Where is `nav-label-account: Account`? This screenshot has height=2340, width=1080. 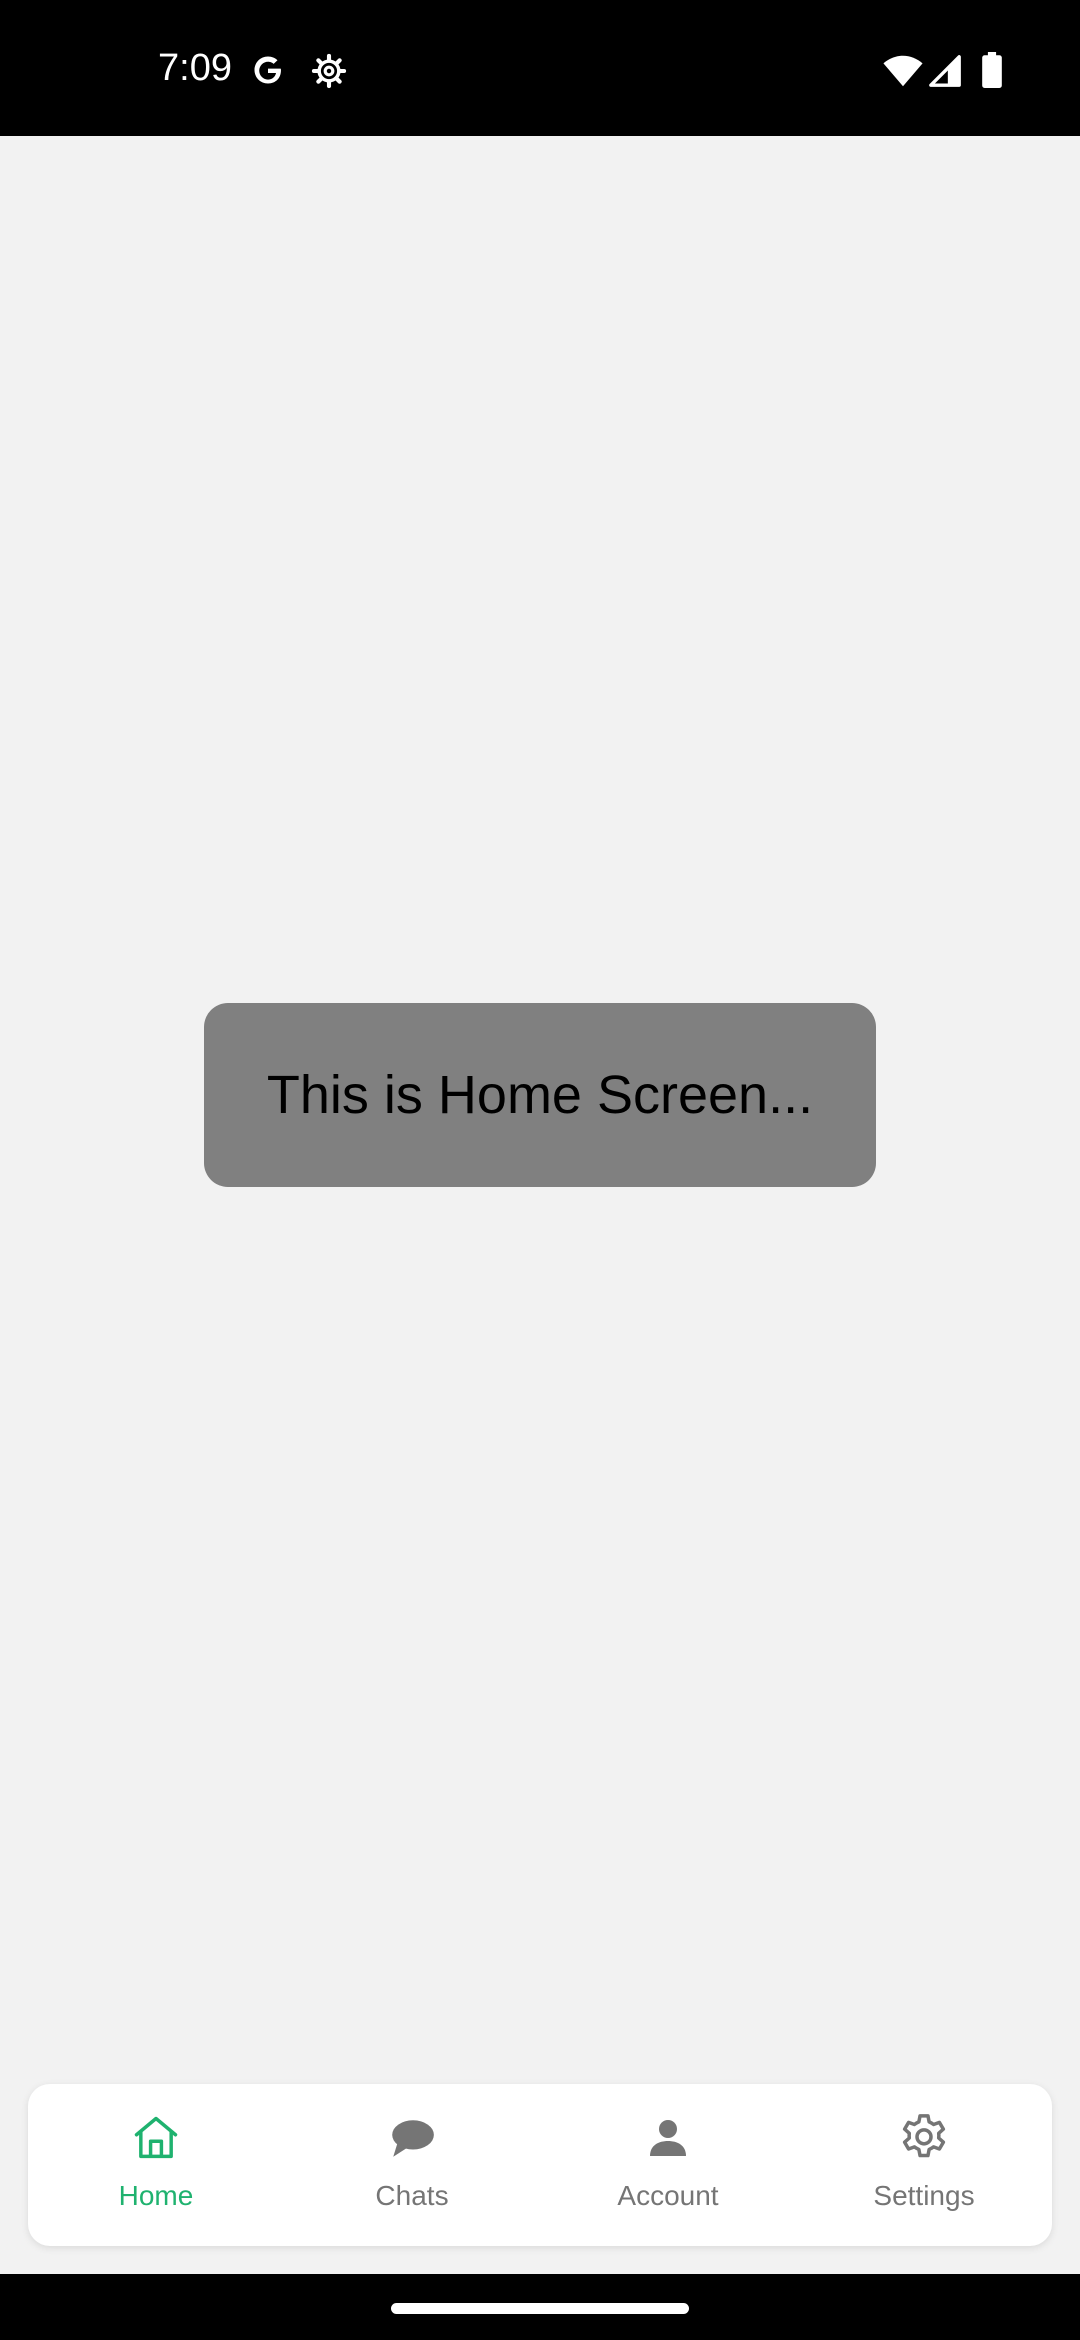
nav-label-account: Account is located at coordinates (668, 2195).